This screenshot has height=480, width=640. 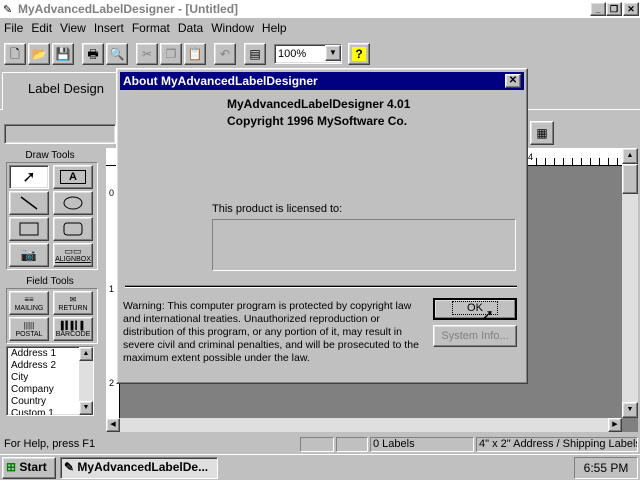 What do you see at coordinates (73, 28) in the screenshot?
I see `menu-view: View` at bounding box center [73, 28].